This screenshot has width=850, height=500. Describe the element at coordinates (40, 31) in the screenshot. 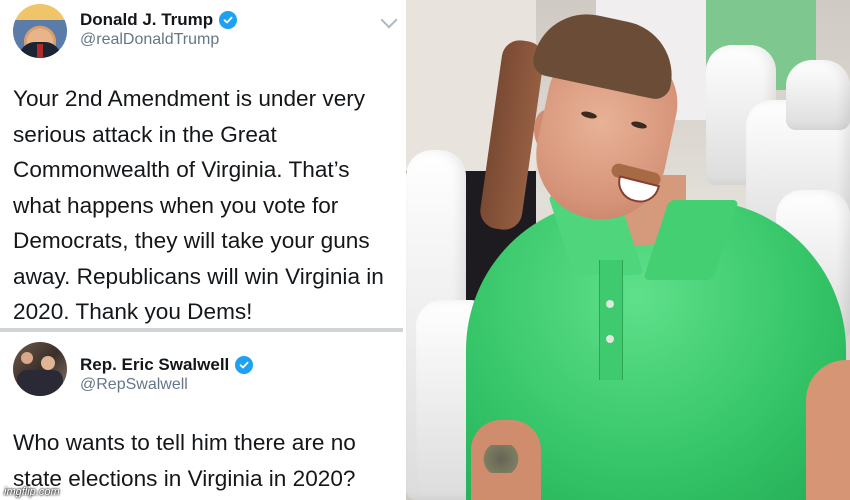

I see `trump-avatar` at that location.